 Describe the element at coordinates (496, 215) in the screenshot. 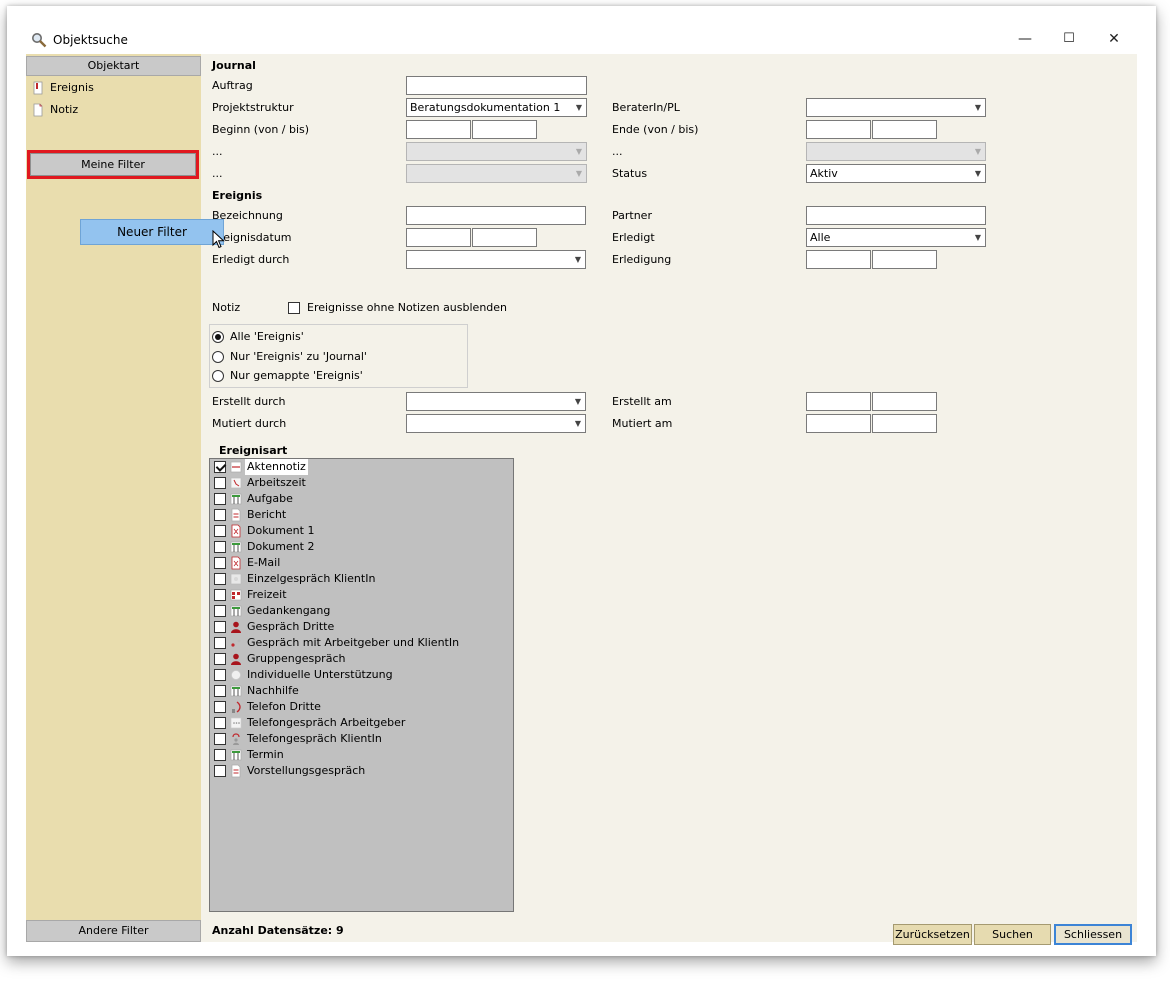

I see `bezeichnung-input` at that location.